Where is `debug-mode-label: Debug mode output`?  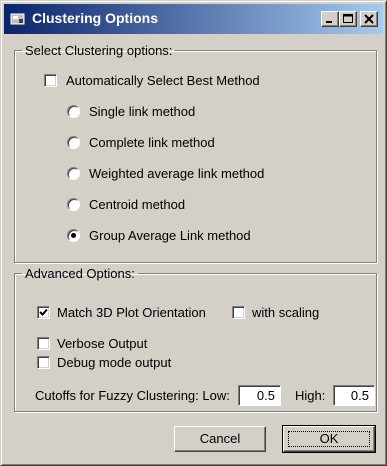
debug-mode-label: Debug mode output is located at coordinates (114, 362).